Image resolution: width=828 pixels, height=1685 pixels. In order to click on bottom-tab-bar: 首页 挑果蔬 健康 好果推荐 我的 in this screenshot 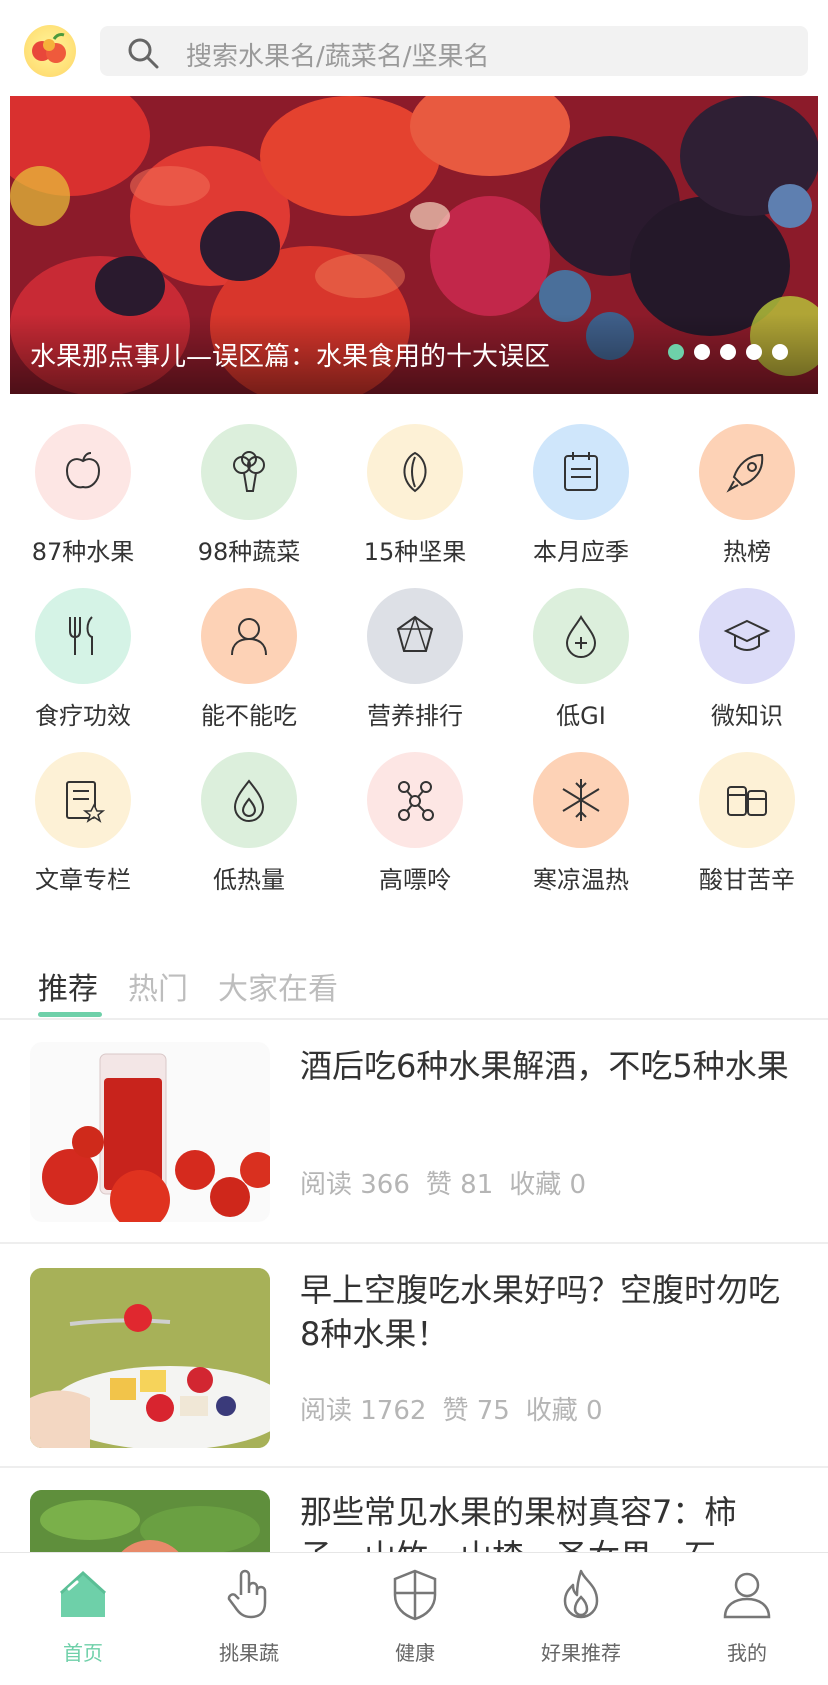, I will do `click(414, 1618)`.